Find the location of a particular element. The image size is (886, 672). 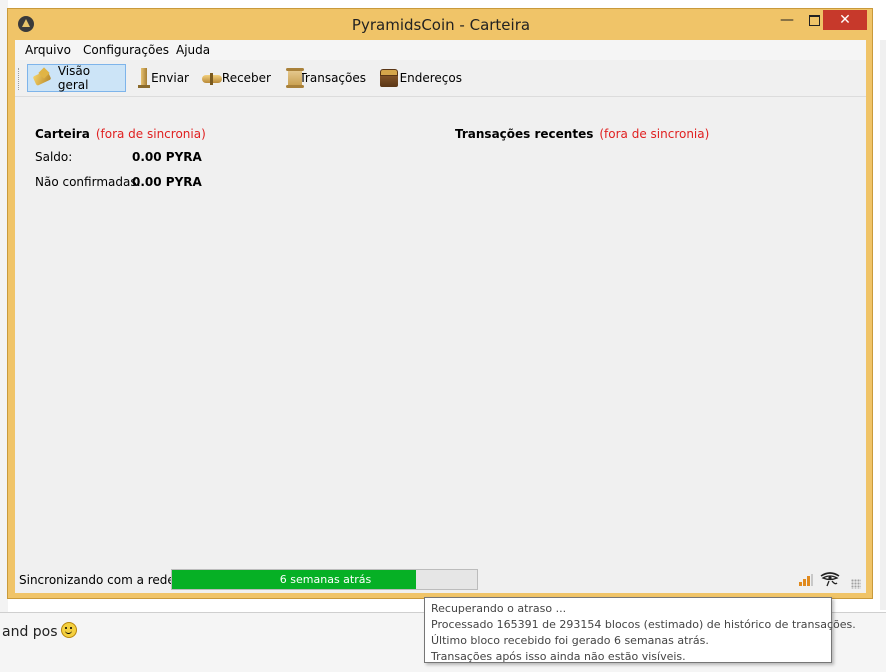

tab-transactions-label: Transações is located at coordinates (332, 78).